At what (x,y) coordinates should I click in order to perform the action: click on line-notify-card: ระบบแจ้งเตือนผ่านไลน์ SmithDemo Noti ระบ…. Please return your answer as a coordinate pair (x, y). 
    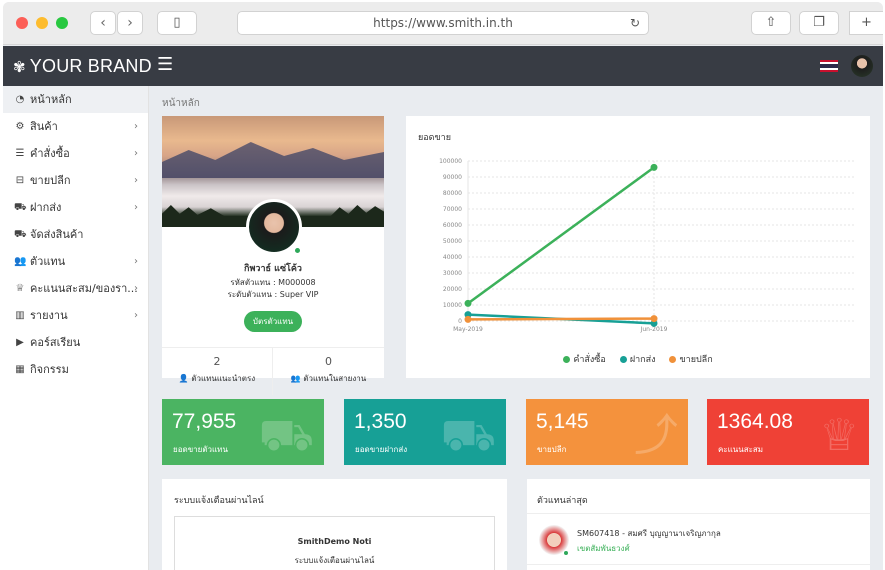
    Looking at the image, I should click on (334, 524).